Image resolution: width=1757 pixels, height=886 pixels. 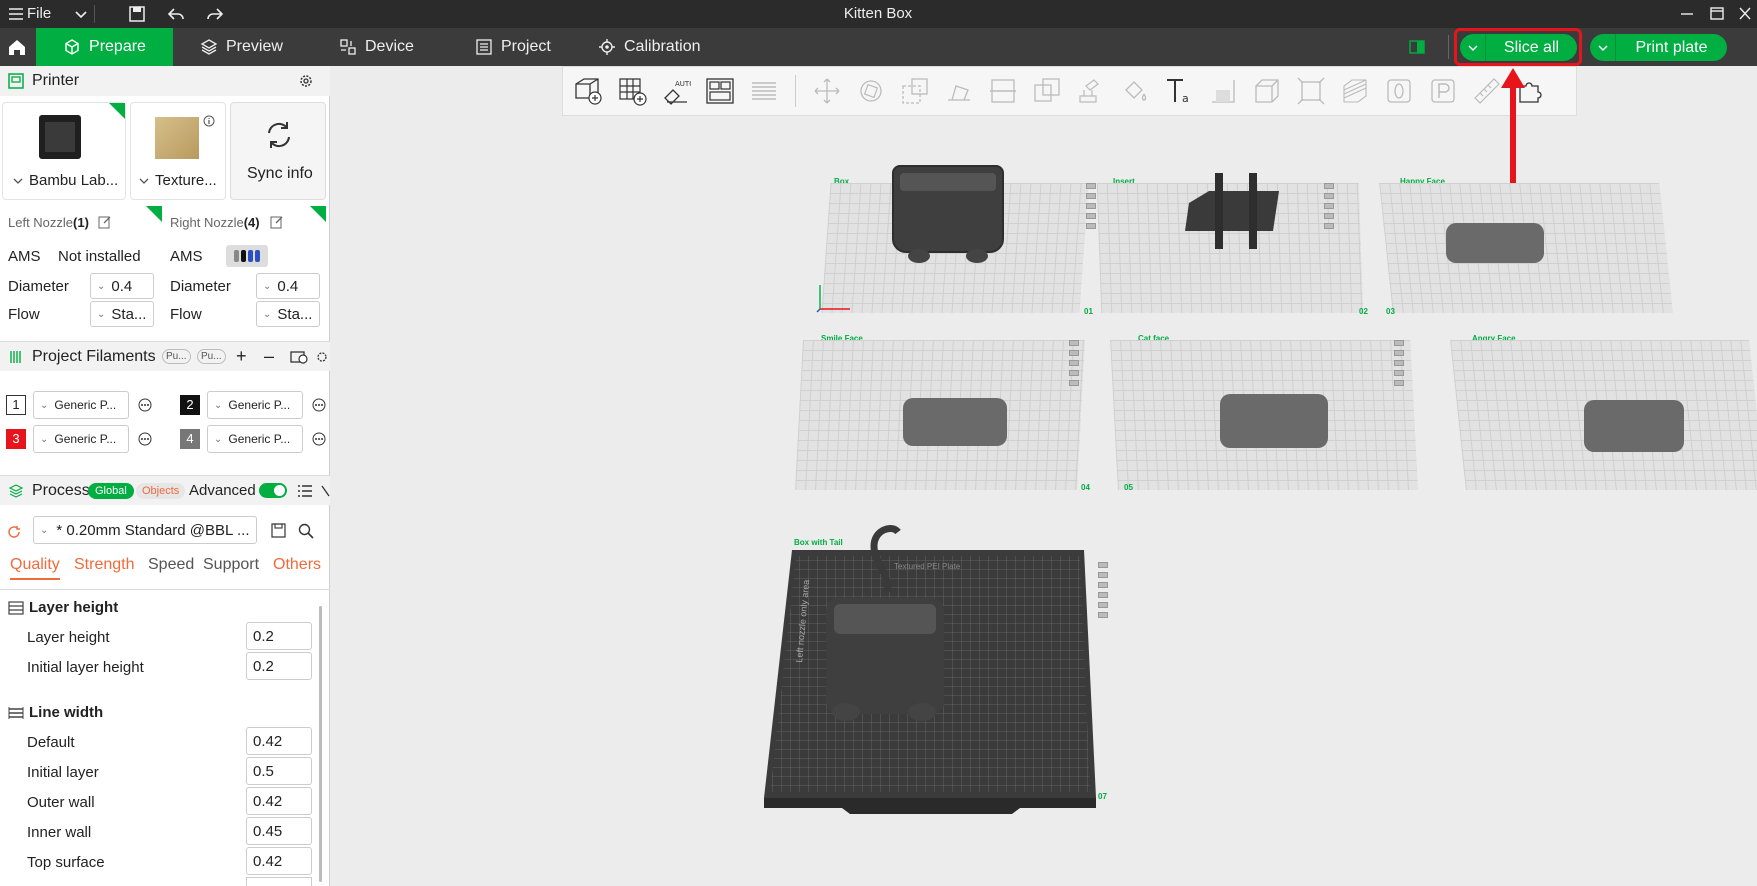 What do you see at coordinates (1135, 91) in the screenshot?
I see `color-paint-icon` at bounding box center [1135, 91].